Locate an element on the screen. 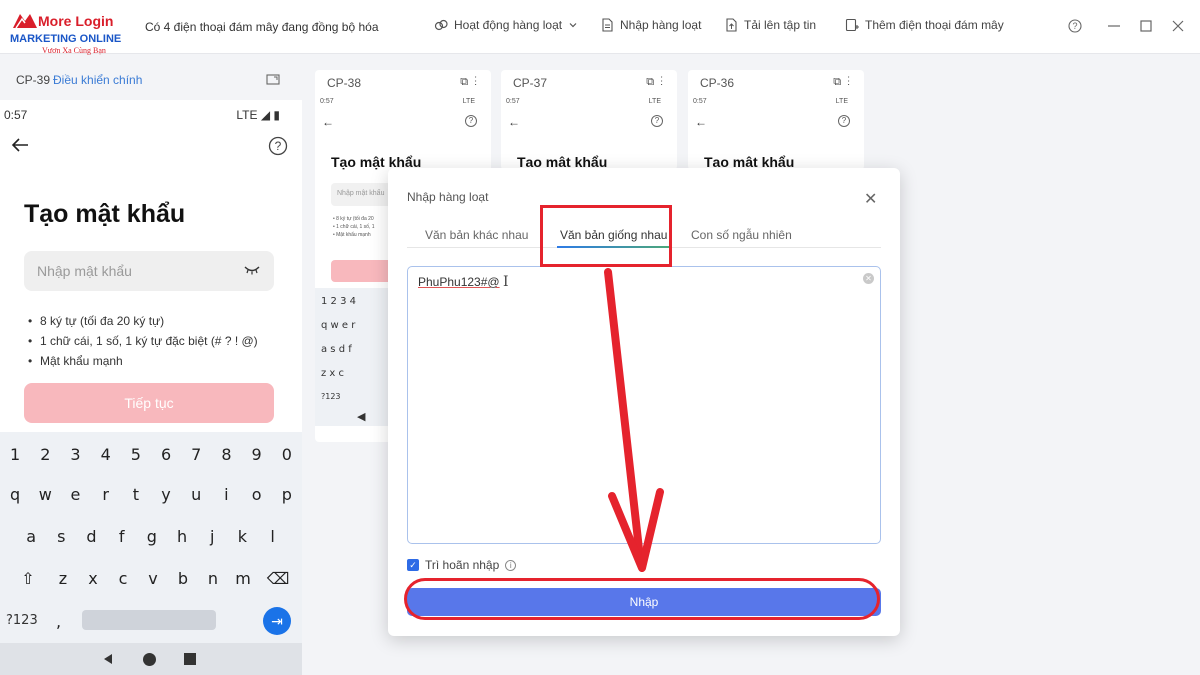 The height and width of the screenshot is (675, 1200). continue-button: Tiếp tục is located at coordinates (149, 403).